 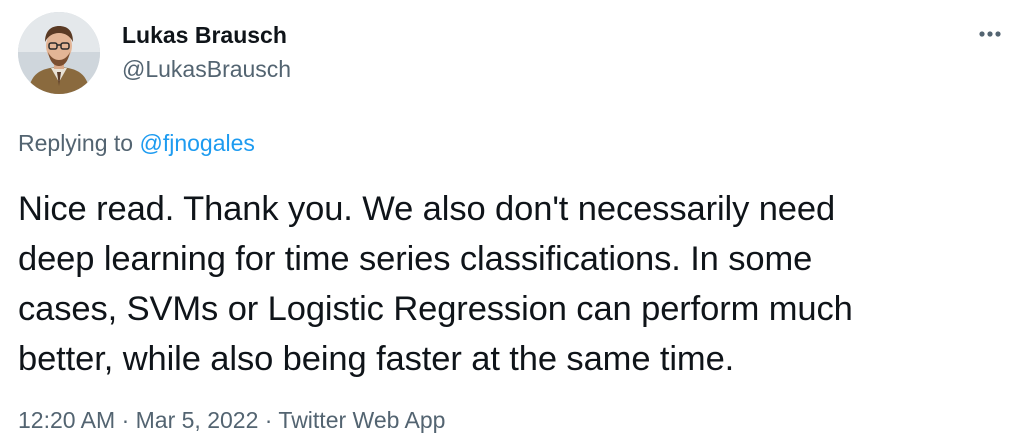 I want to click on profile-photo-icon, so click(x=59, y=53).